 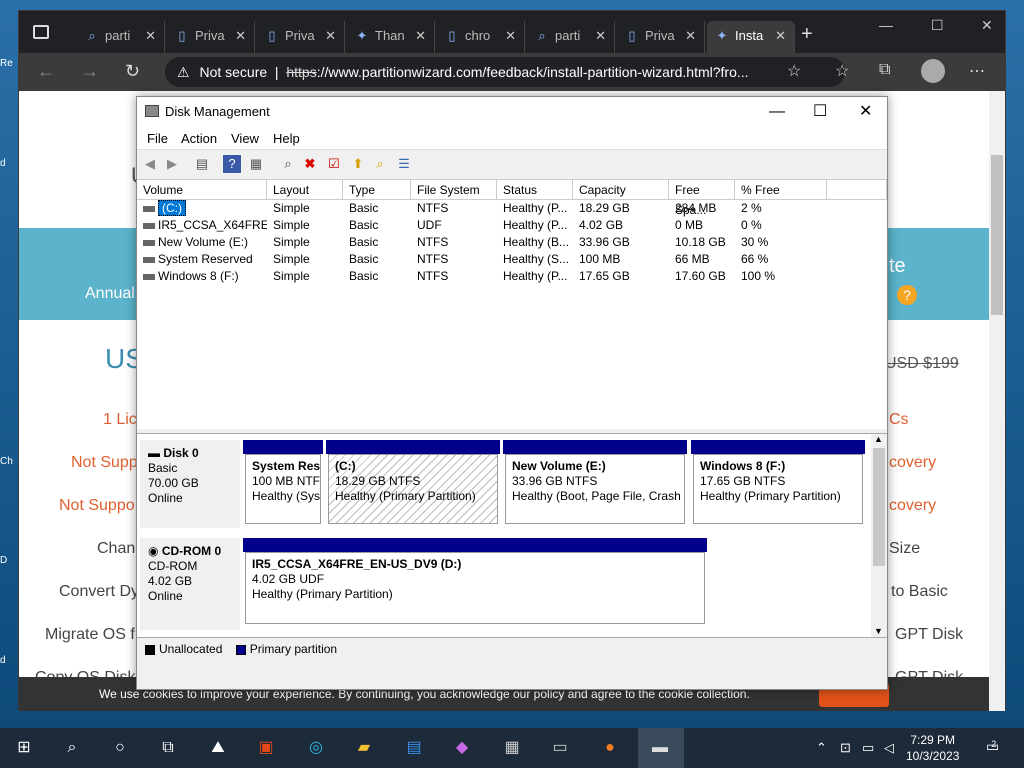 What do you see at coordinates (660, 748) in the screenshot?
I see `disk-management-icon: ▬` at bounding box center [660, 748].